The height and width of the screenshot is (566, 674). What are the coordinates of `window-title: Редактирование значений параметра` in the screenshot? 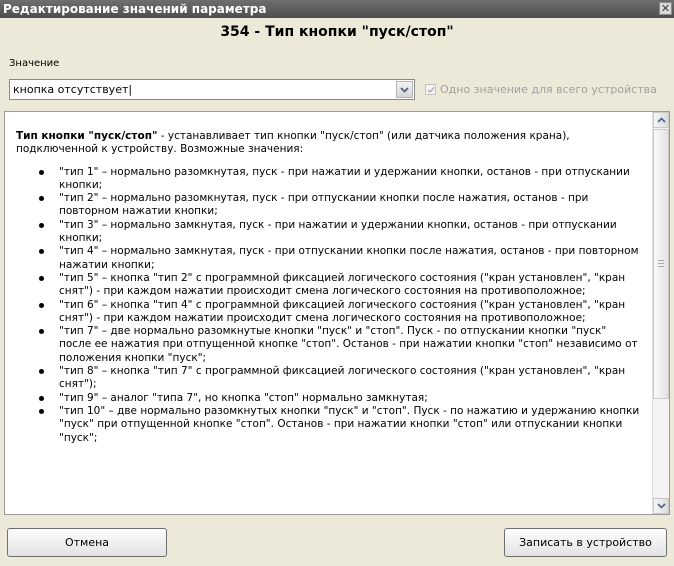 It's located at (135, 9).